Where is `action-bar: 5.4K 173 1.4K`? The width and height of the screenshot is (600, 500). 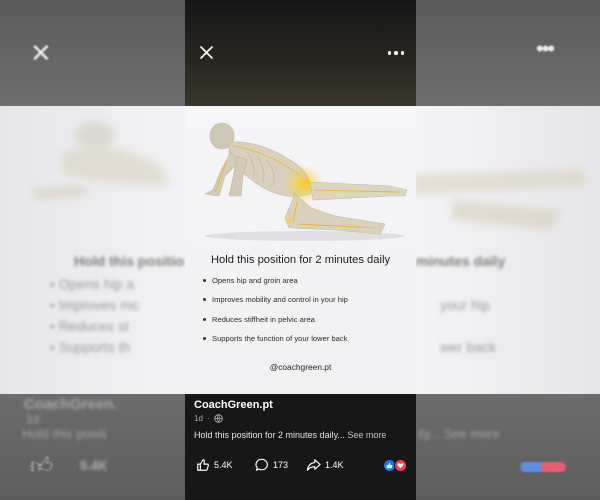
action-bar: 5.4K 173 1.4K is located at coordinates (301, 466).